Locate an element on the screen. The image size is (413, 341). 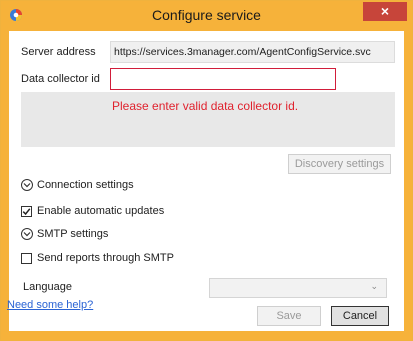
window-title: Configure service is located at coordinates (206, 15).